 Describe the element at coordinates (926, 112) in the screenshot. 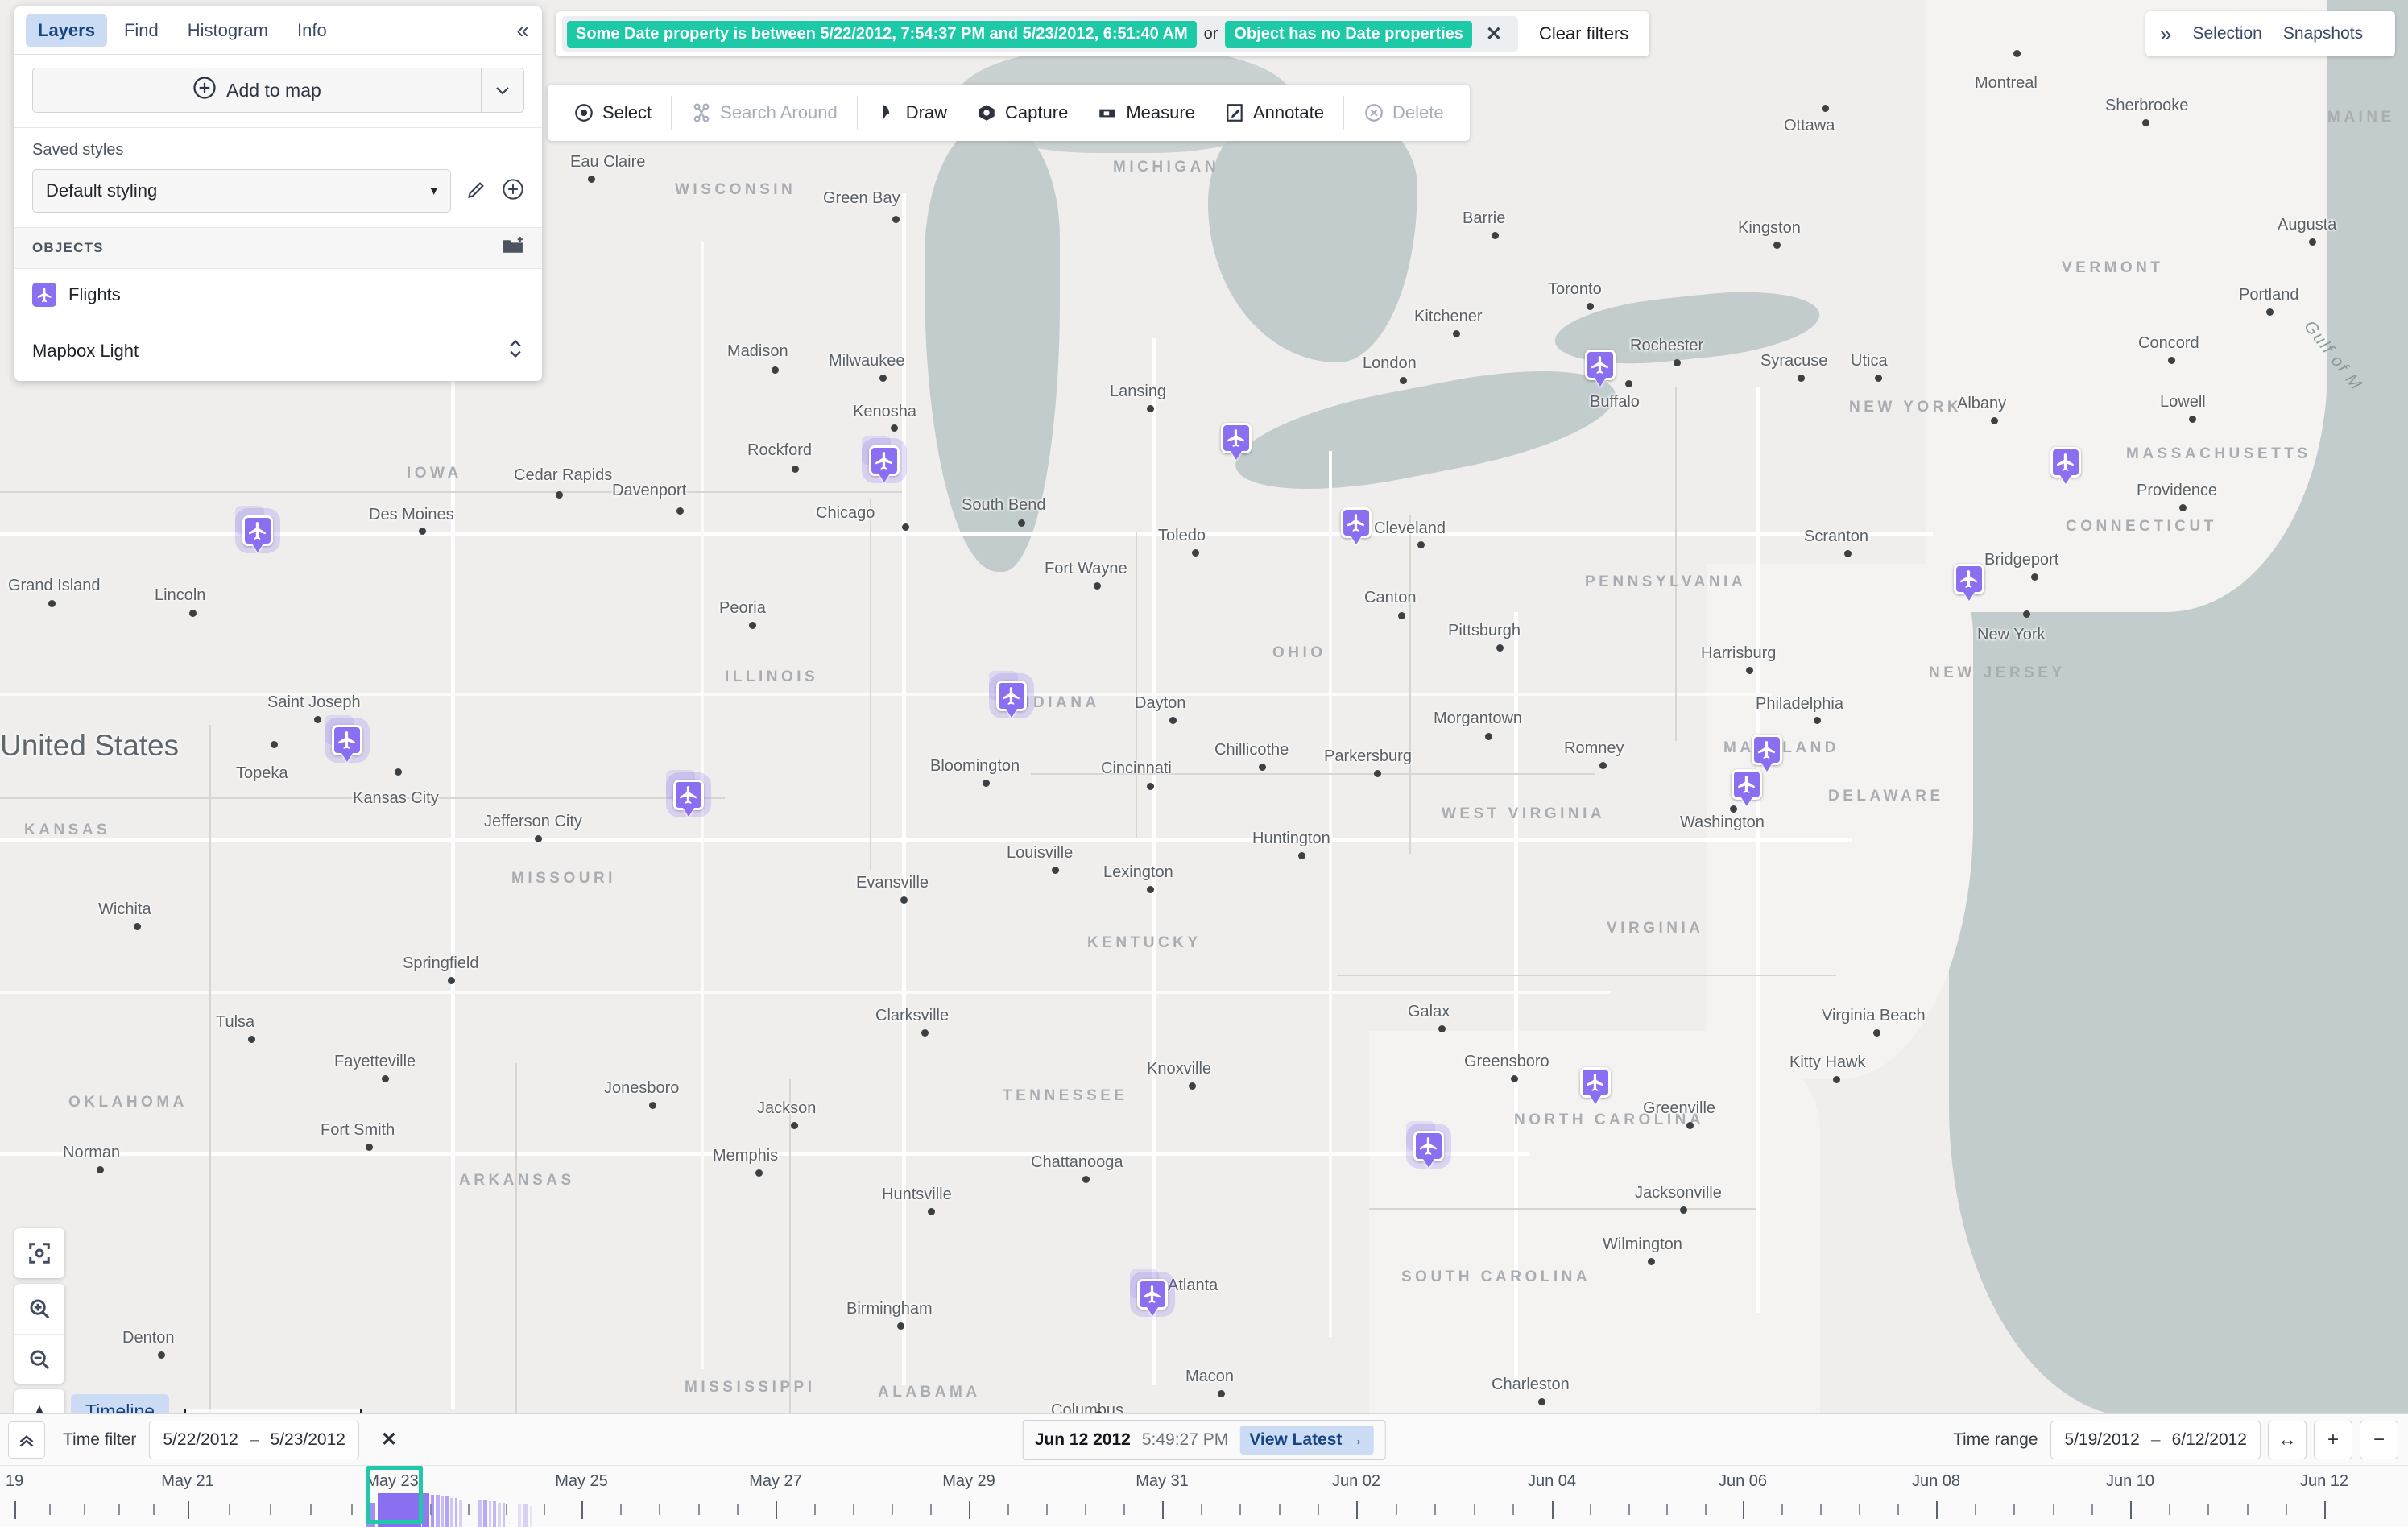

I see `tool-label: Draw` at that location.